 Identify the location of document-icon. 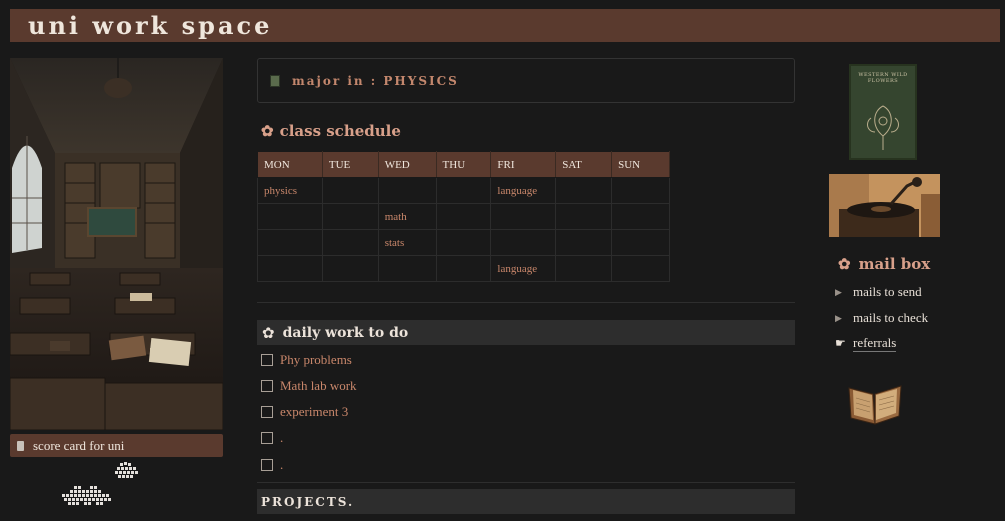
(20, 445).